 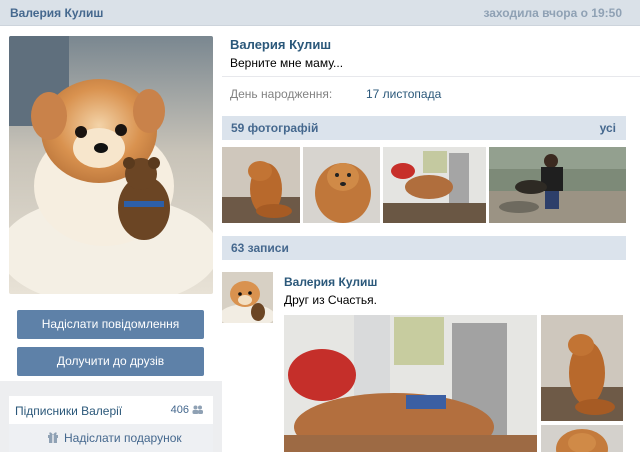 I want to click on gift-label: Надіслати подарунок, so click(x=123, y=438).